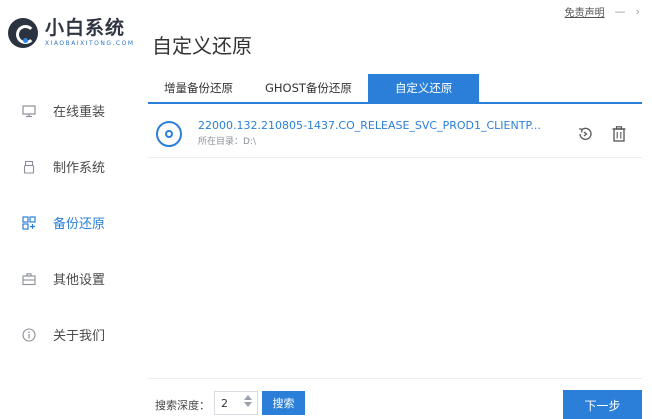  I want to click on restore-tabs: 增量备份还原 GHOST备份还原 自定义还原, so click(395, 89).